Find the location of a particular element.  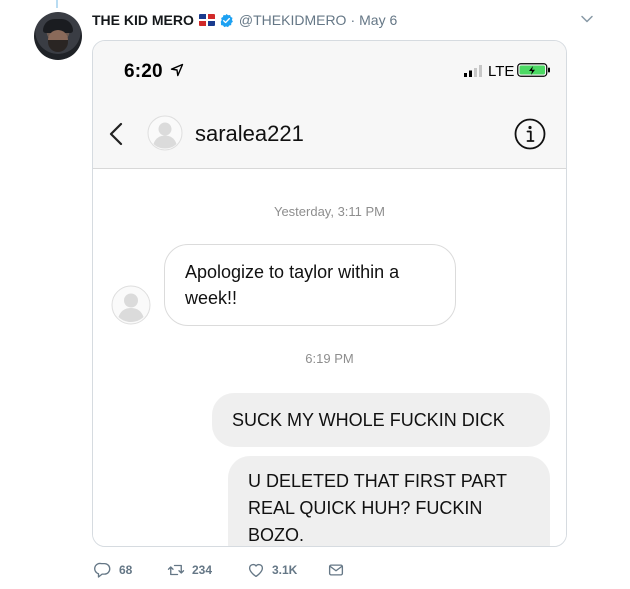

battery-icon is located at coordinates (533, 70).